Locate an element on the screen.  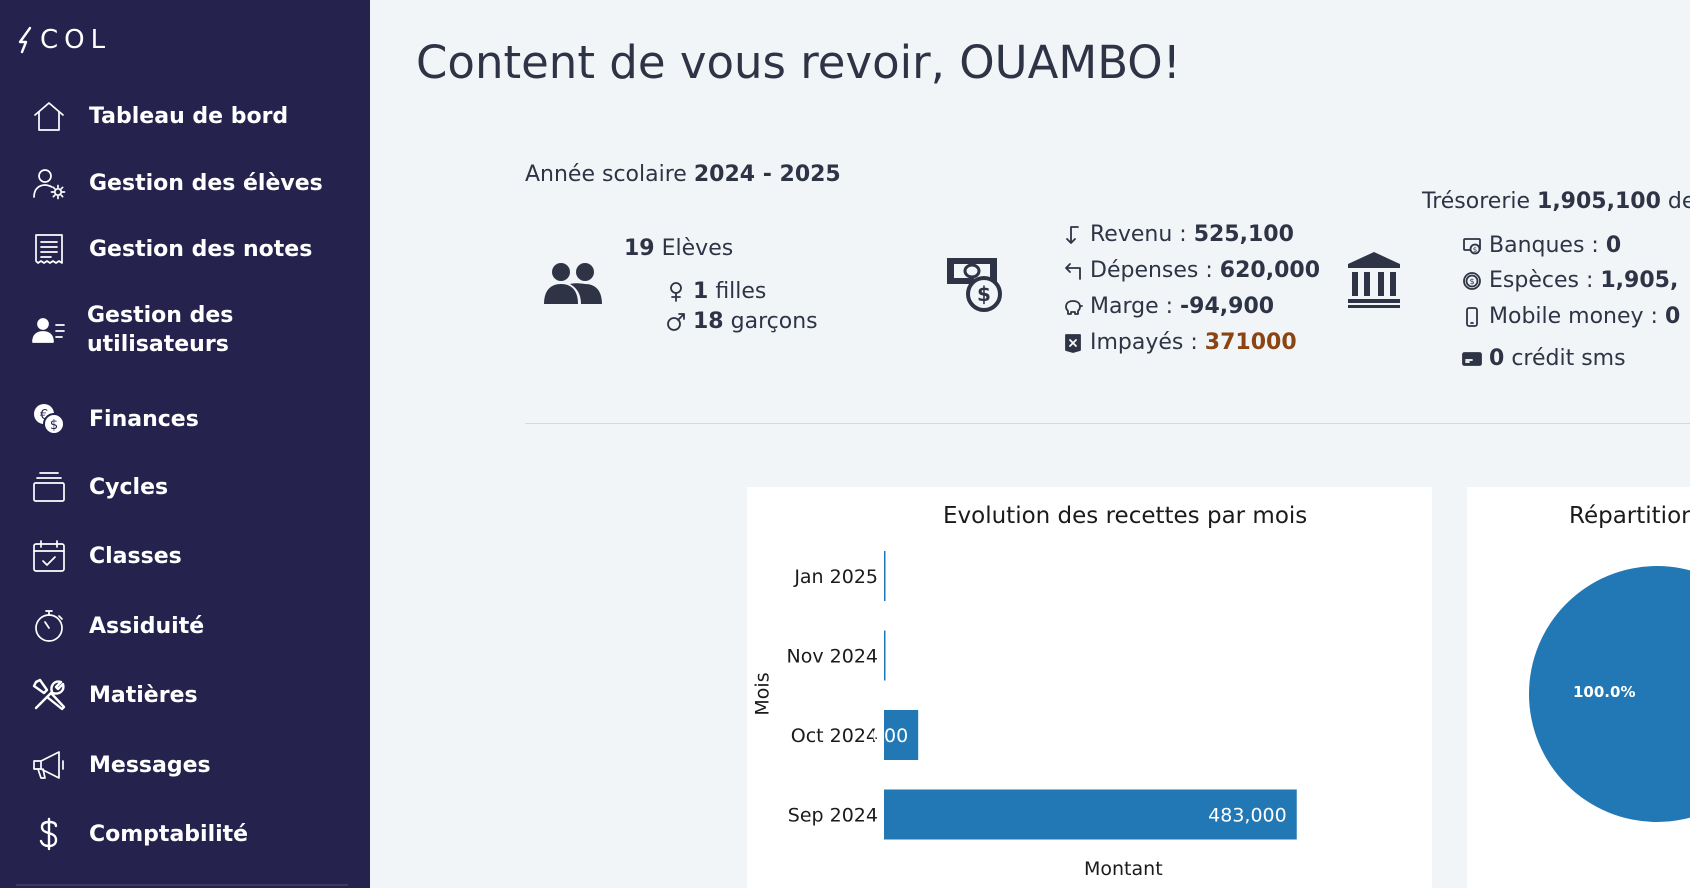
finance-margin: Marge : -94,900 is located at coordinates (1168, 306).